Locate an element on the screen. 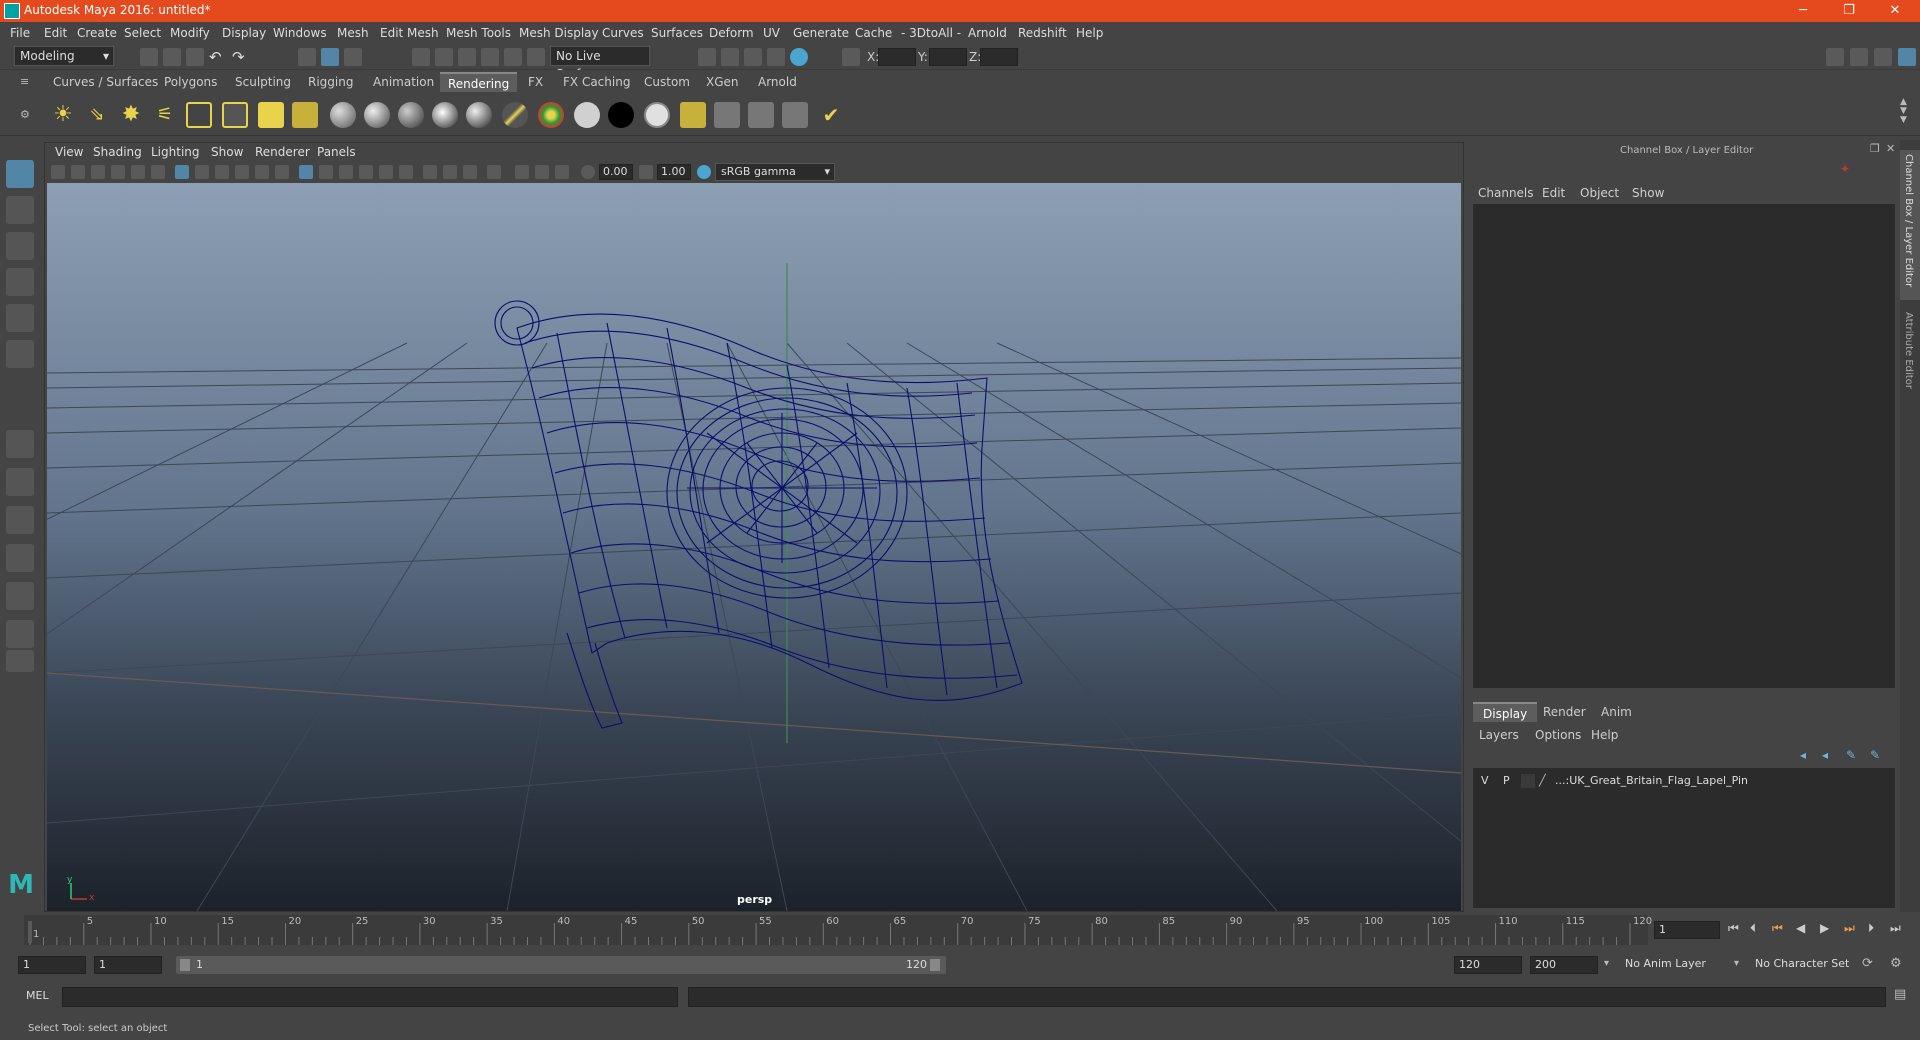  menu-generate: Generate is located at coordinates (821, 33).